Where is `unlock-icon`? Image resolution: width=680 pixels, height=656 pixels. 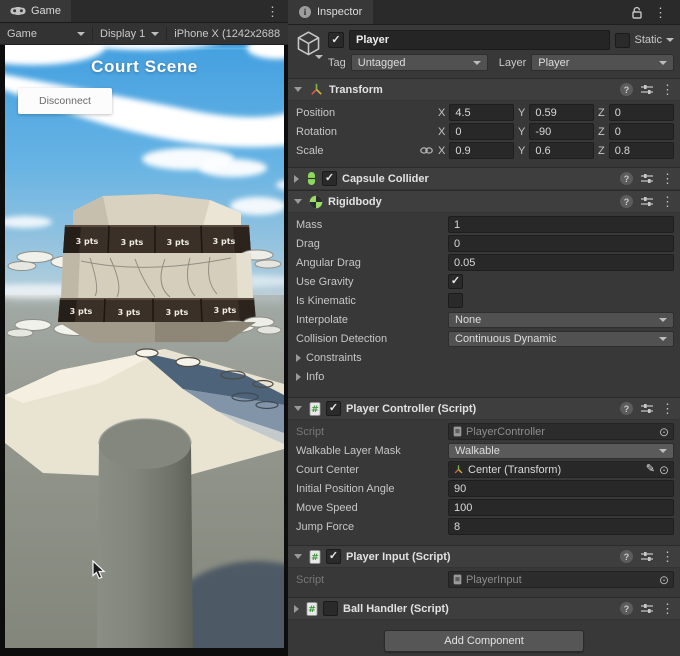 unlock-icon is located at coordinates (637, 12).